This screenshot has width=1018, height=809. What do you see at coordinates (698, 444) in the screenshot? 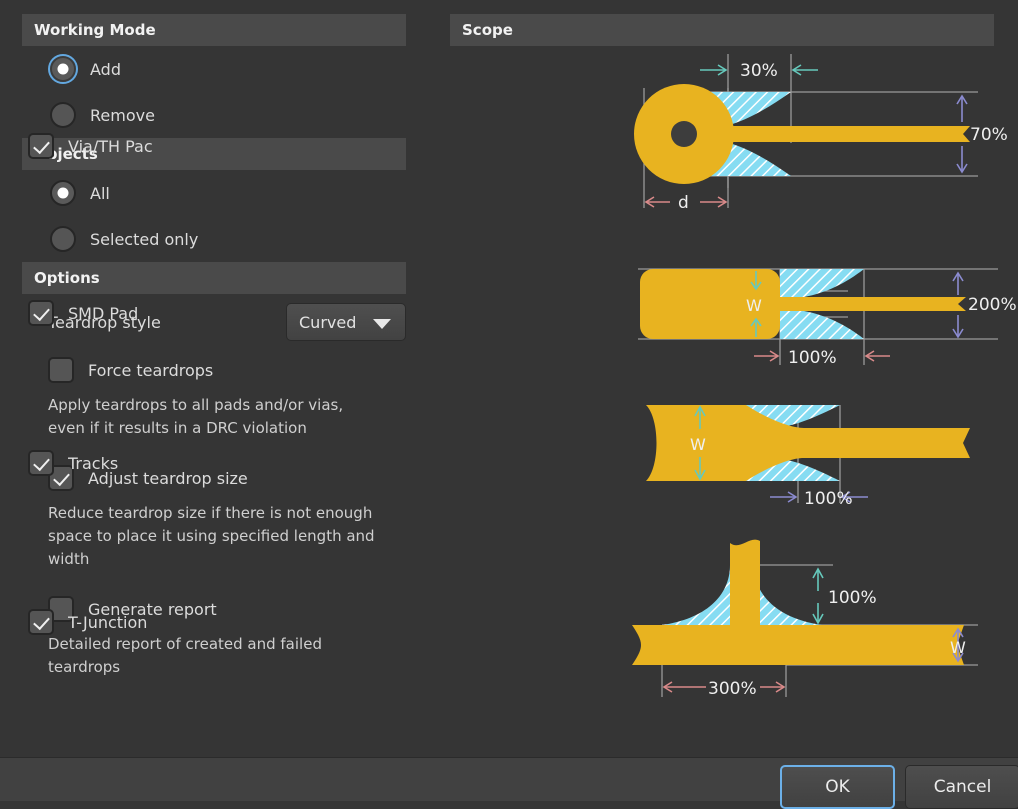
I see `tracks-width-annotation: W` at bounding box center [698, 444].